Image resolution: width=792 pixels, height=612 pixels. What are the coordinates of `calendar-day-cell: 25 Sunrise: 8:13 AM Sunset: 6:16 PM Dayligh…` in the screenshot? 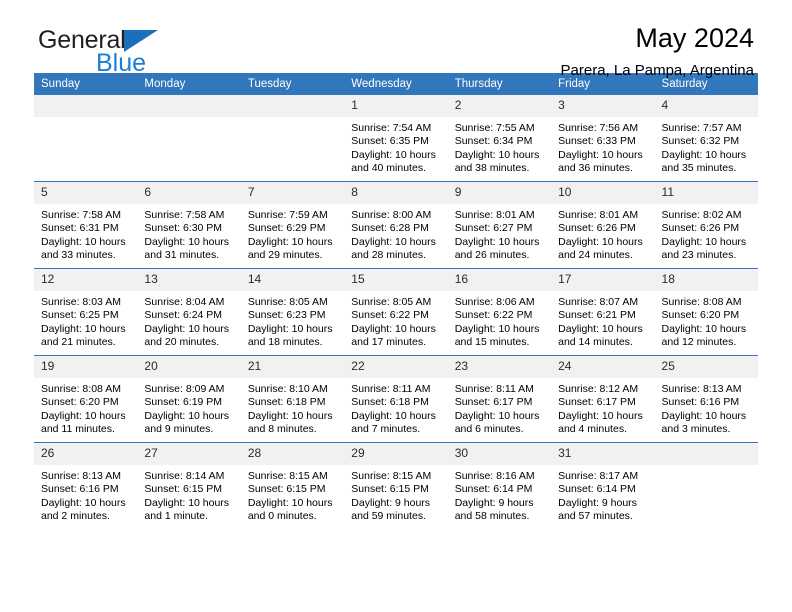 It's located at (706, 399).